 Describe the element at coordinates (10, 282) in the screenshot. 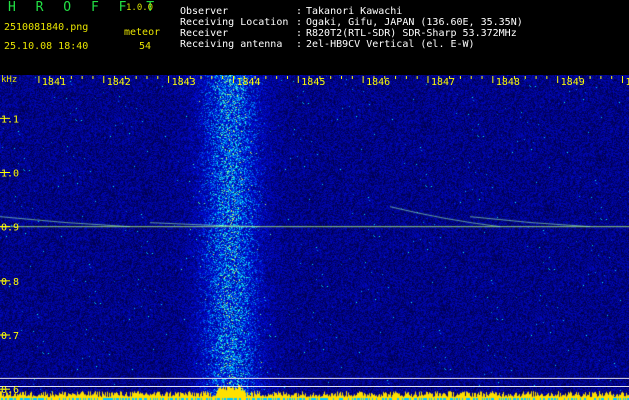

I see `y-tick-label: 0.8` at that location.